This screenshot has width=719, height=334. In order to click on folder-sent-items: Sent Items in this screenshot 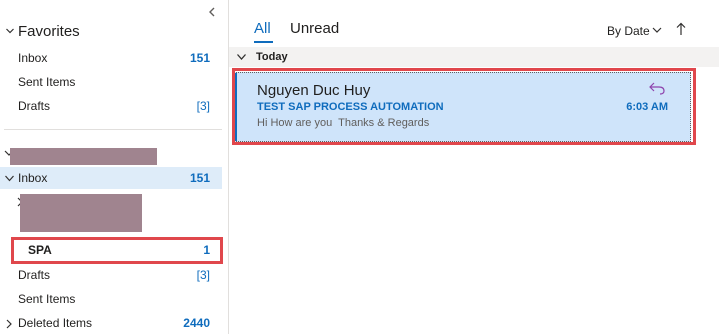, I will do `click(111, 299)`.